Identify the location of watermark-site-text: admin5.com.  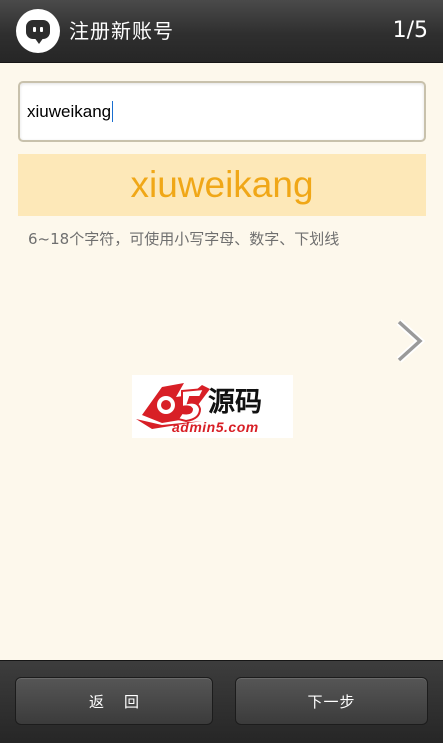
(215, 427).